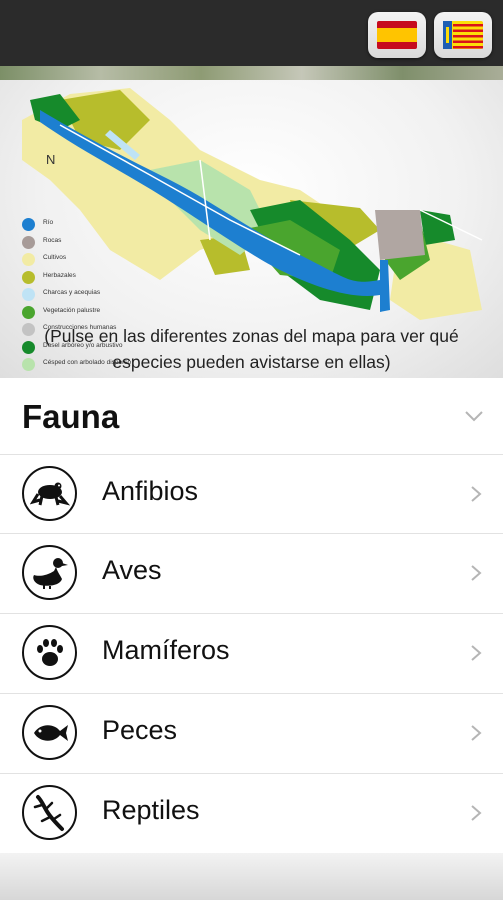 The image size is (503, 900). Describe the element at coordinates (55, 257) in the screenshot. I see `legend-label: Cultivos` at that location.